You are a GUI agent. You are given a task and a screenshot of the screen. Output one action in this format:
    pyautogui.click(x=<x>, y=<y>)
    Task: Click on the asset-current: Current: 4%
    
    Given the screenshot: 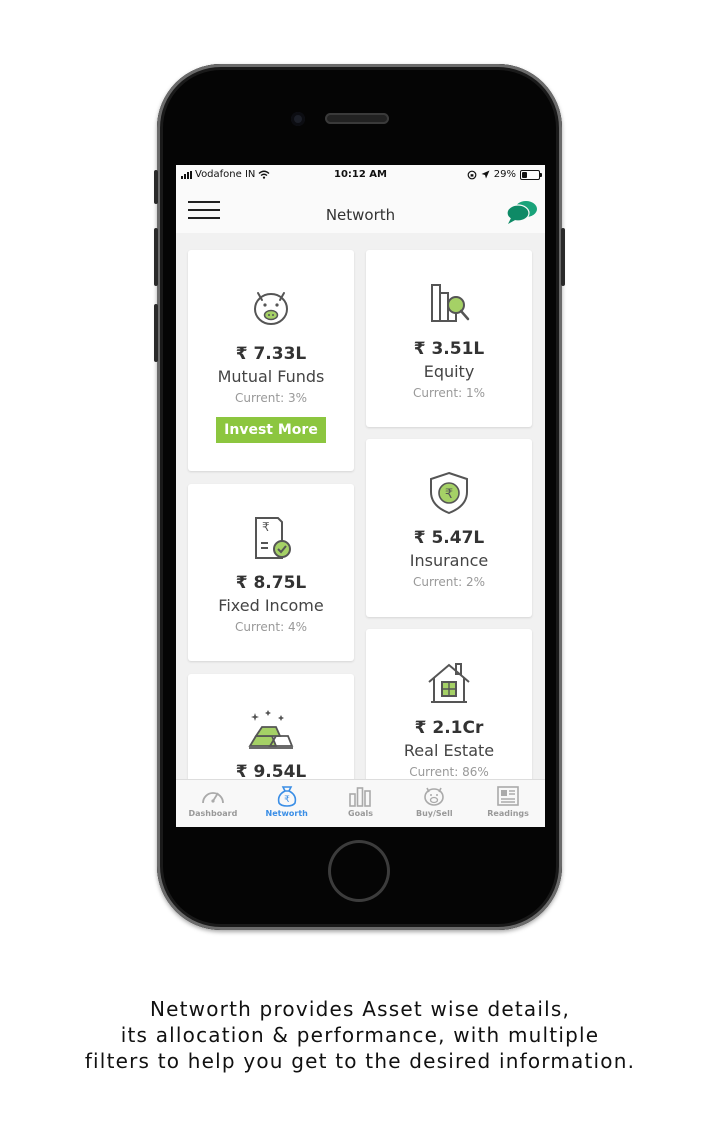 What is the action you would take?
    pyautogui.click(x=271, y=627)
    